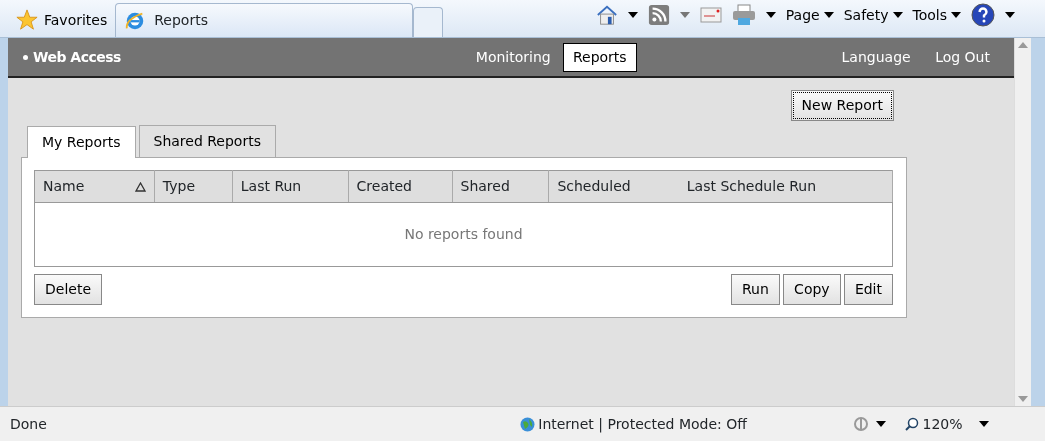 The height and width of the screenshot is (441, 1045). What do you see at coordinates (81, 142) in the screenshot?
I see `report-tab: My Reports` at bounding box center [81, 142].